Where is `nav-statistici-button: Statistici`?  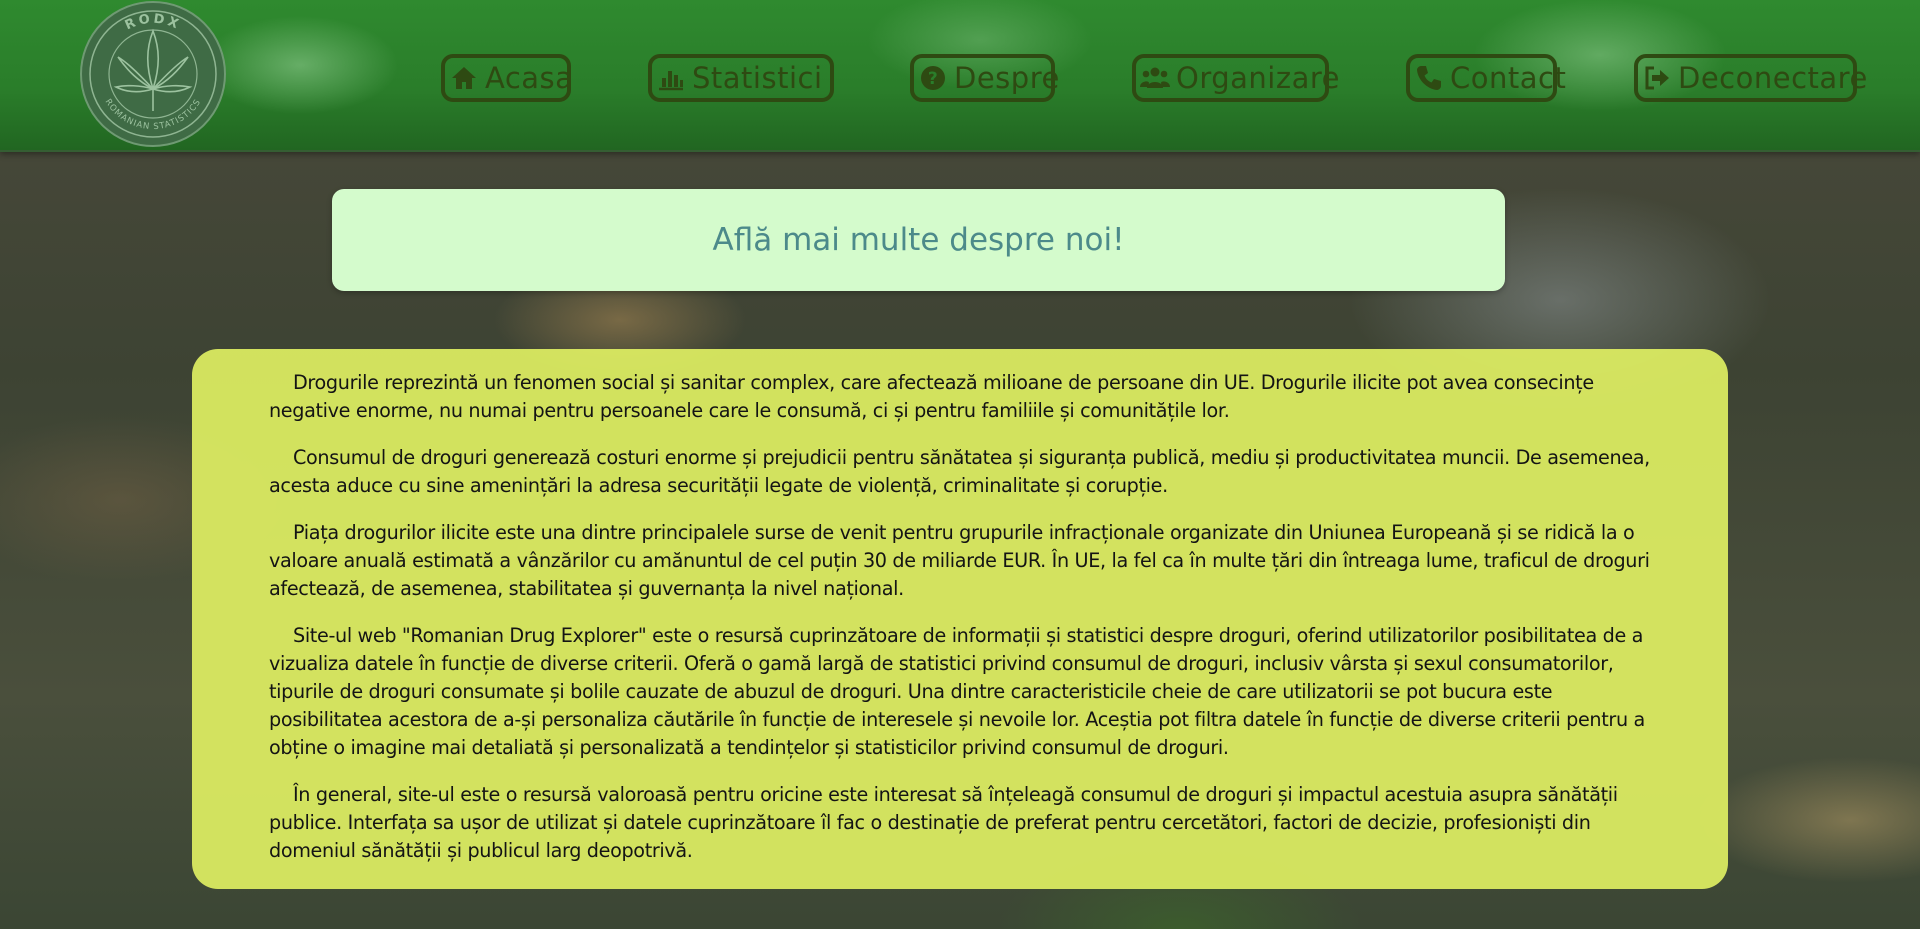 nav-statistici-button: Statistici is located at coordinates (741, 78).